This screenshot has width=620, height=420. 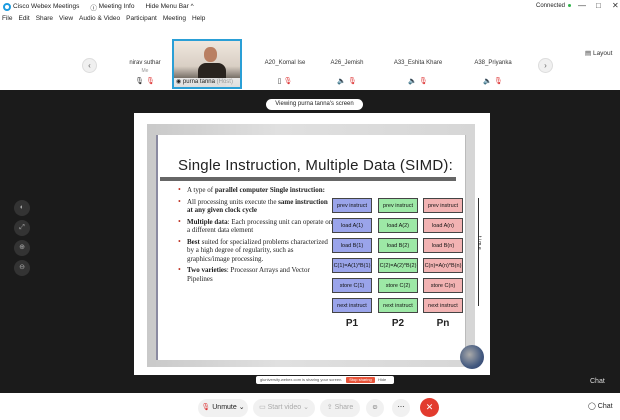 I want to click on time-label: t i m e, so click(x=479, y=243).